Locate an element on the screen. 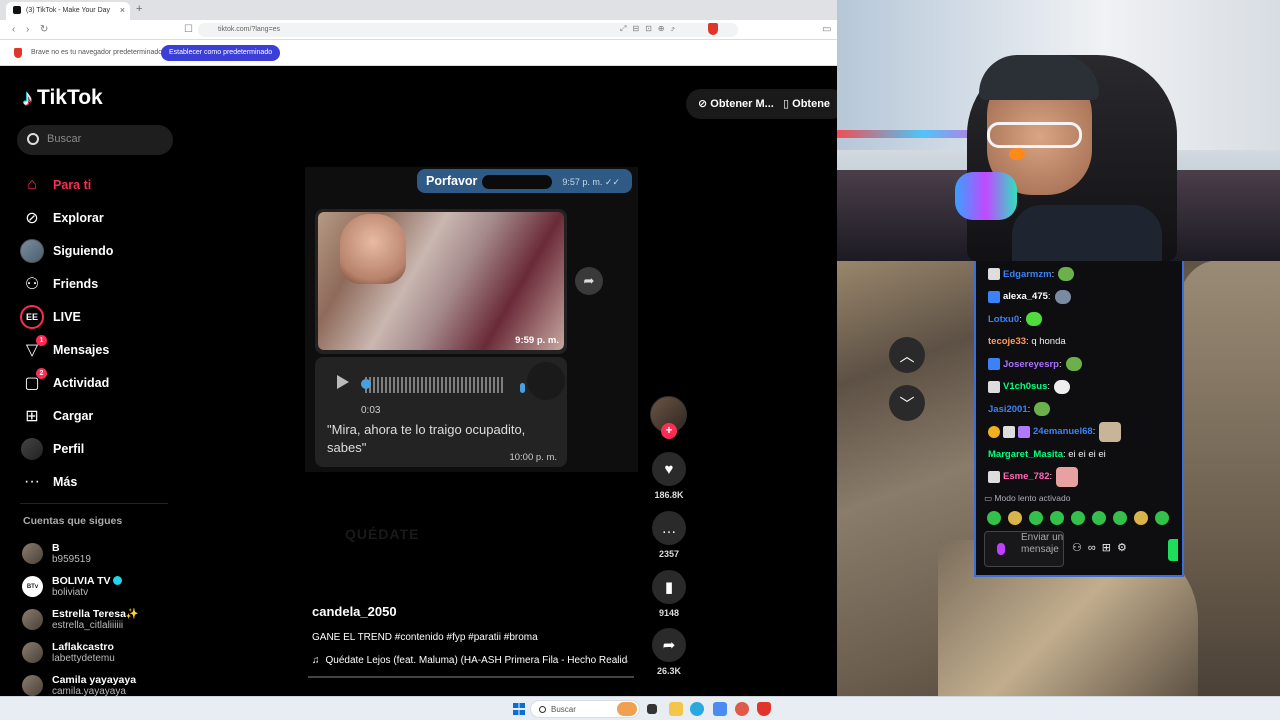 The height and width of the screenshot is (720, 1280). nav-item-mas: ··· Más is located at coordinates (95, 481).